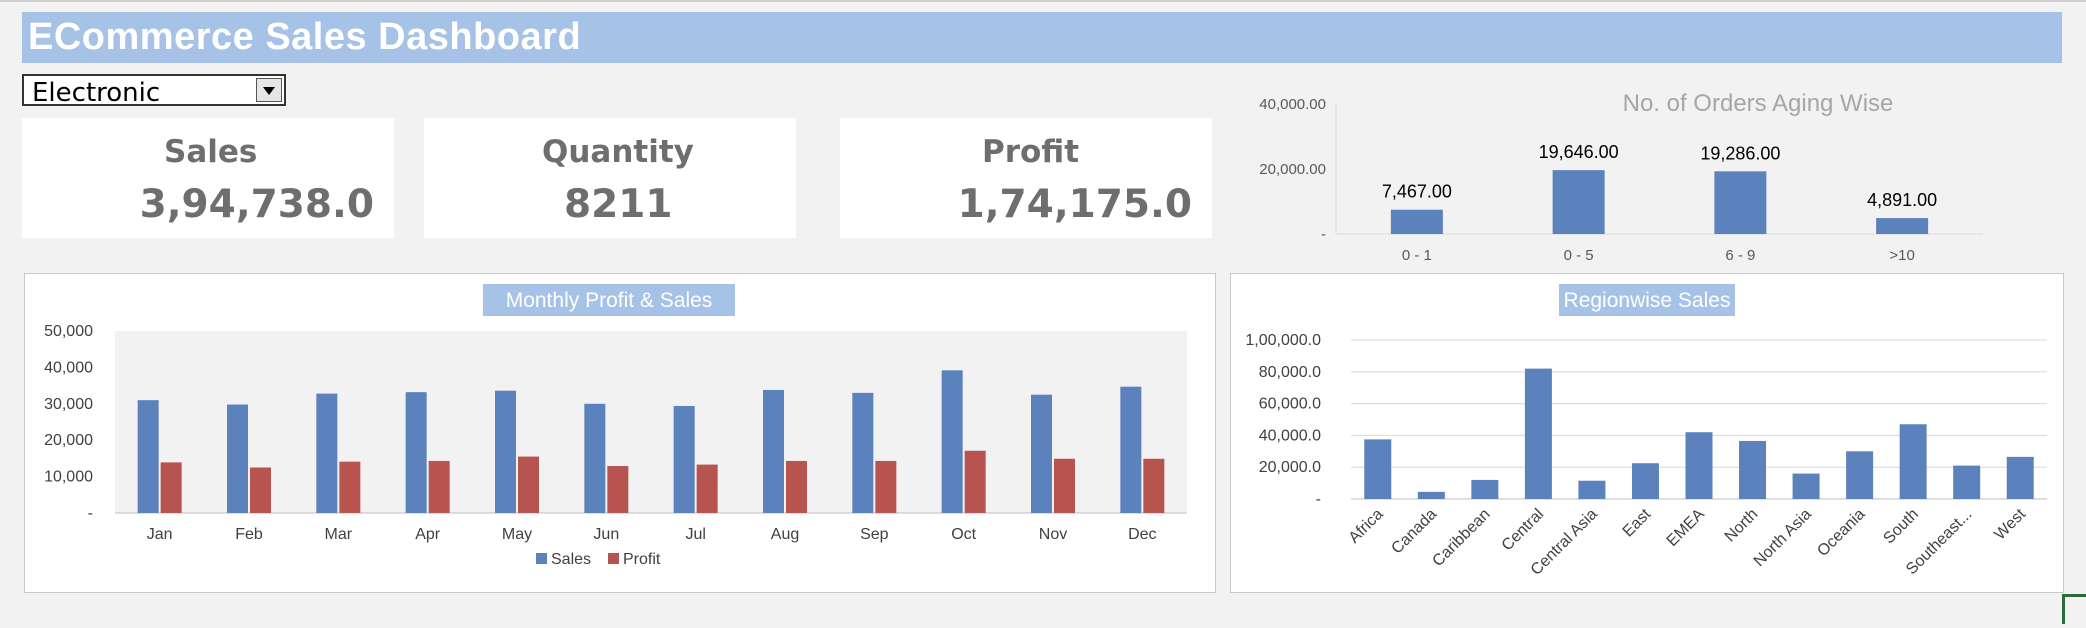 This screenshot has height=628, width=2086. I want to click on monthly-x-tick-label: Feb, so click(249, 534).